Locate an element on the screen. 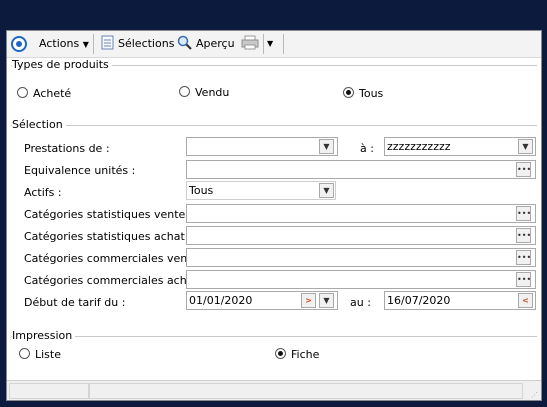 This screenshot has width=547, height=407. tarif-to-field: 16/07/2020 is located at coordinates (460, 300).